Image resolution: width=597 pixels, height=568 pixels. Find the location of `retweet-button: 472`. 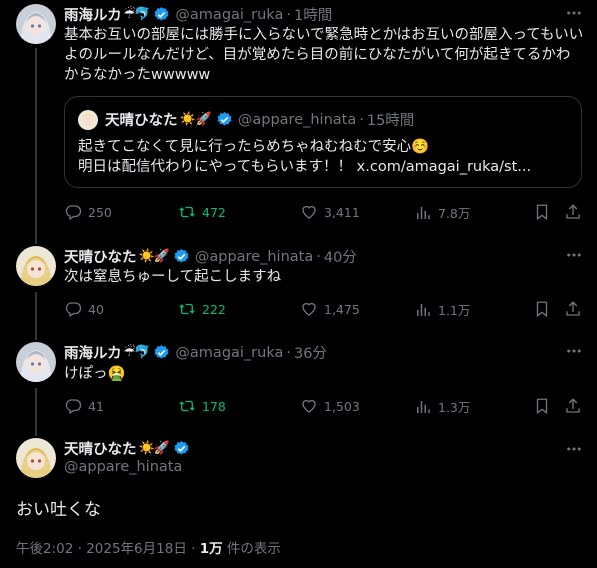

retweet-button: 472 is located at coordinates (202, 212).